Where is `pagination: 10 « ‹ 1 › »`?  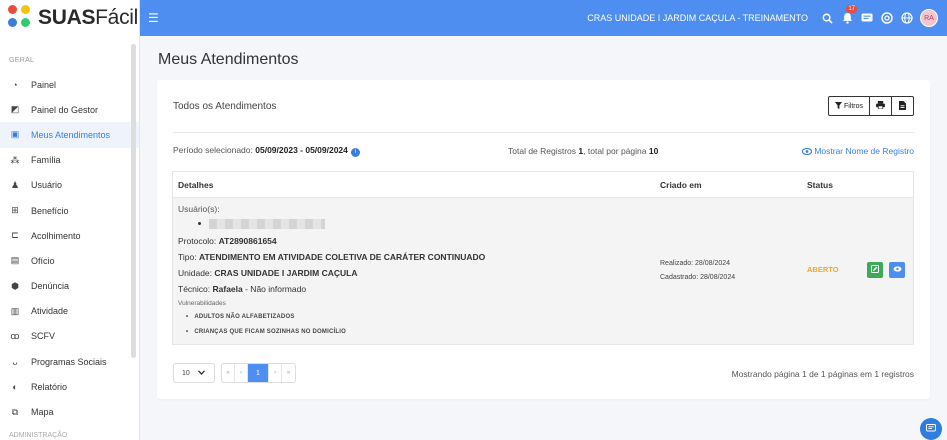 pagination: 10 « ‹ 1 › » is located at coordinates (234, 373).